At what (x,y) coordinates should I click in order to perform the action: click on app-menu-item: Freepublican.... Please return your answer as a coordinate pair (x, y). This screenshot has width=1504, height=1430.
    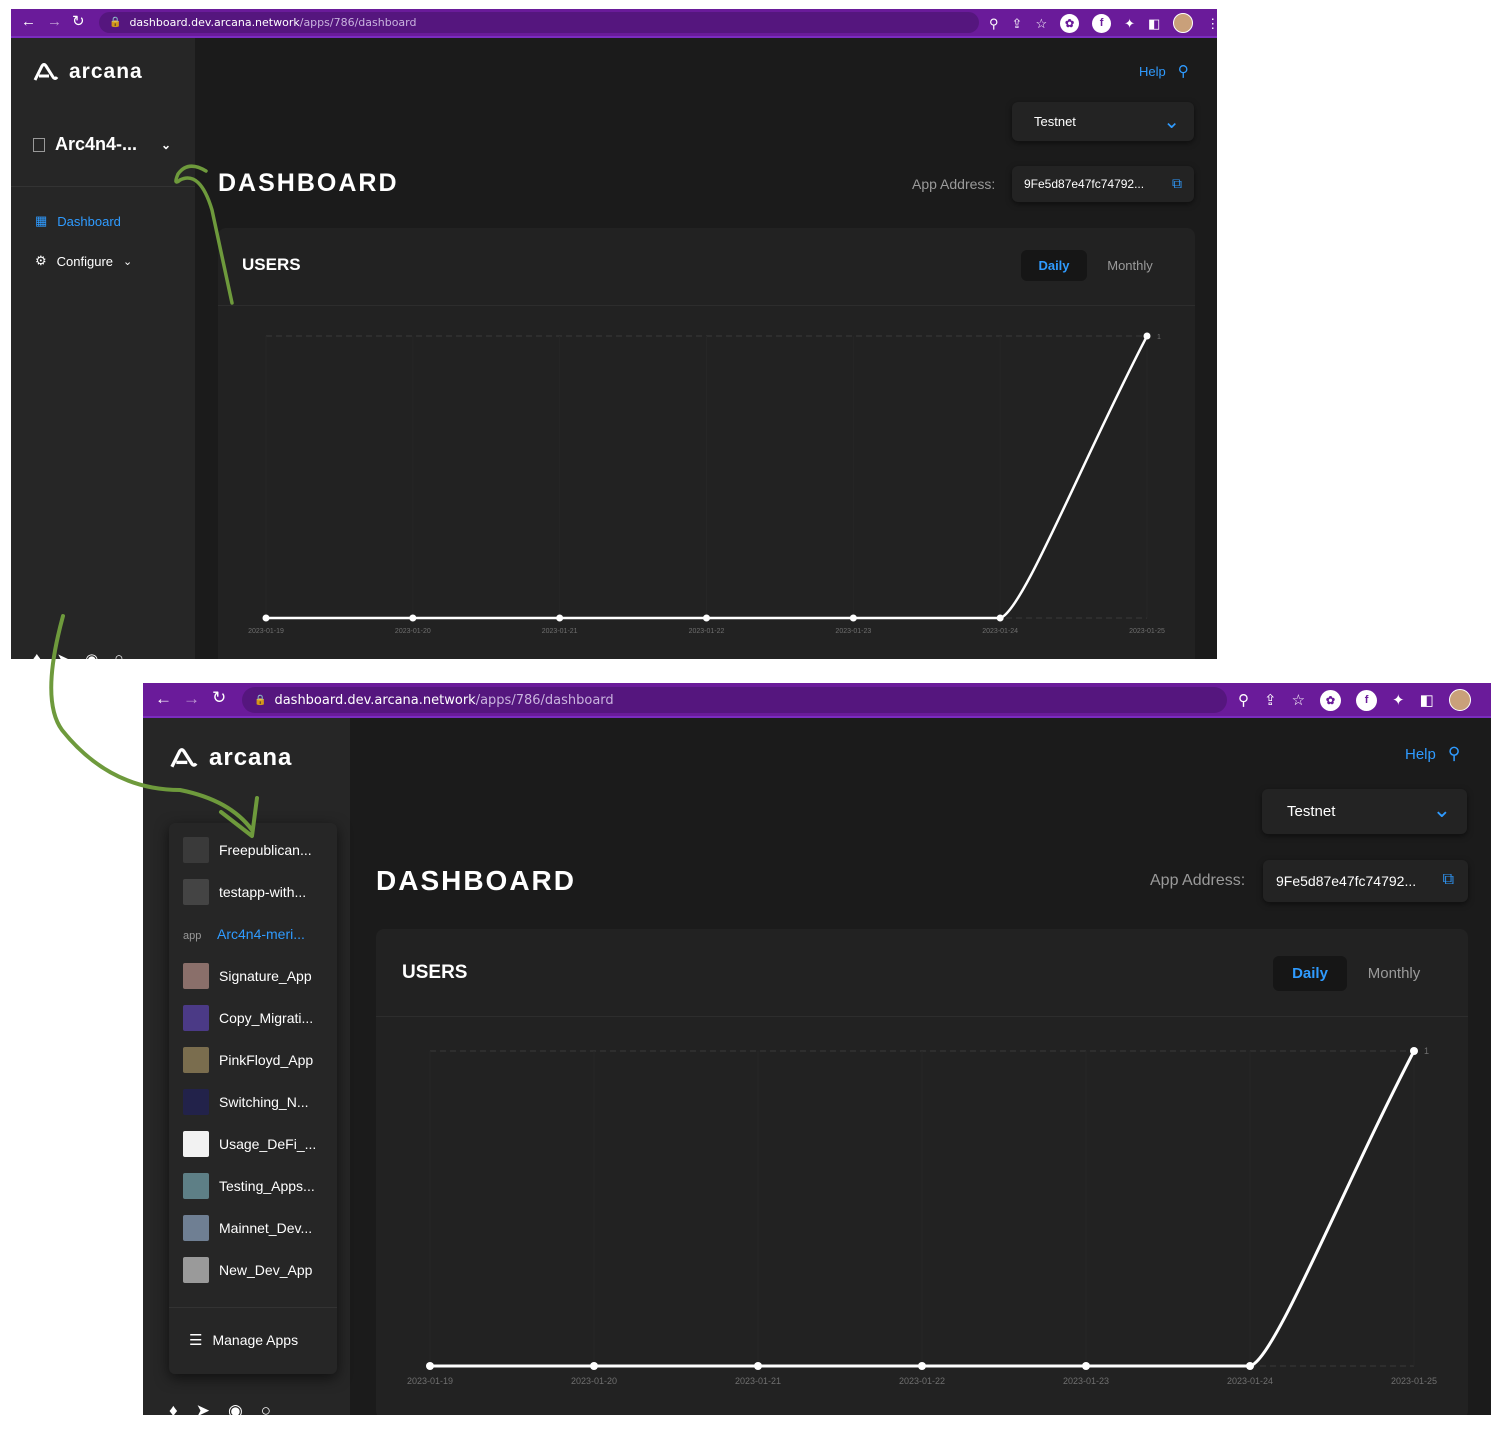
    Looking at the image, I should click on (247, 850).